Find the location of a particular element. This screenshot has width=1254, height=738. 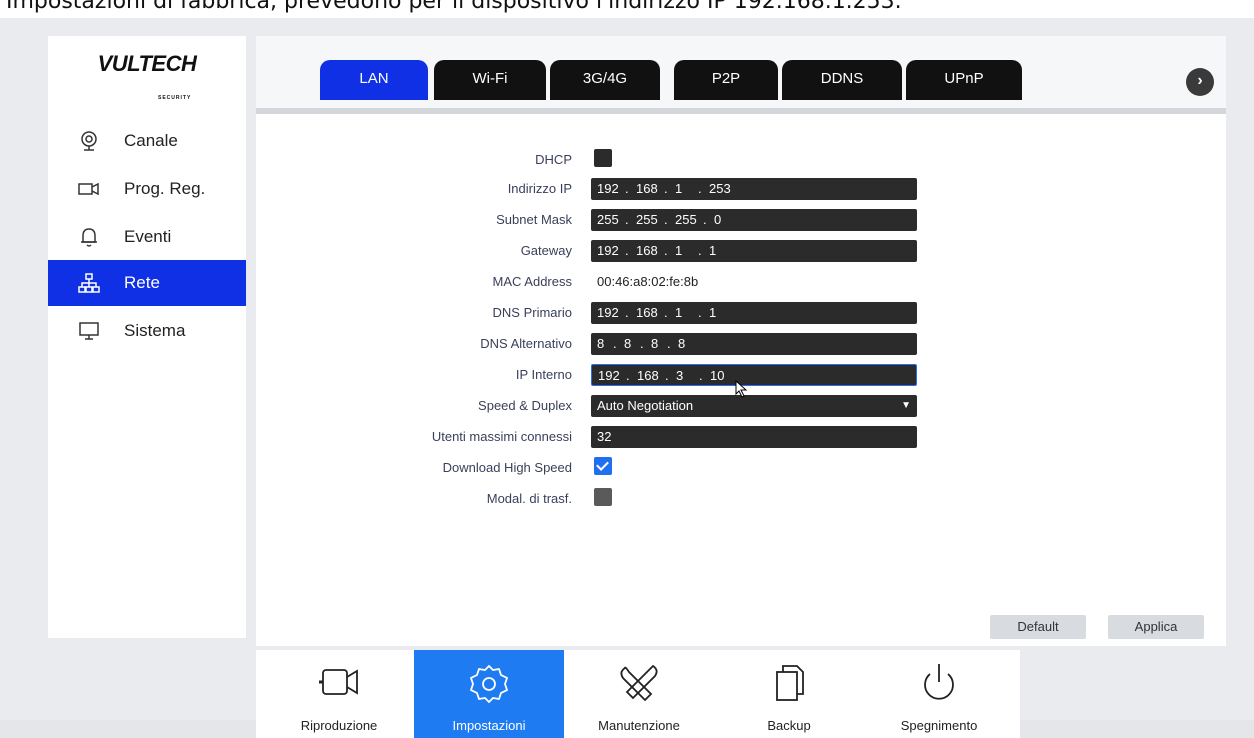

tab-ddns: DDNS is located at coordinates (842, 80).